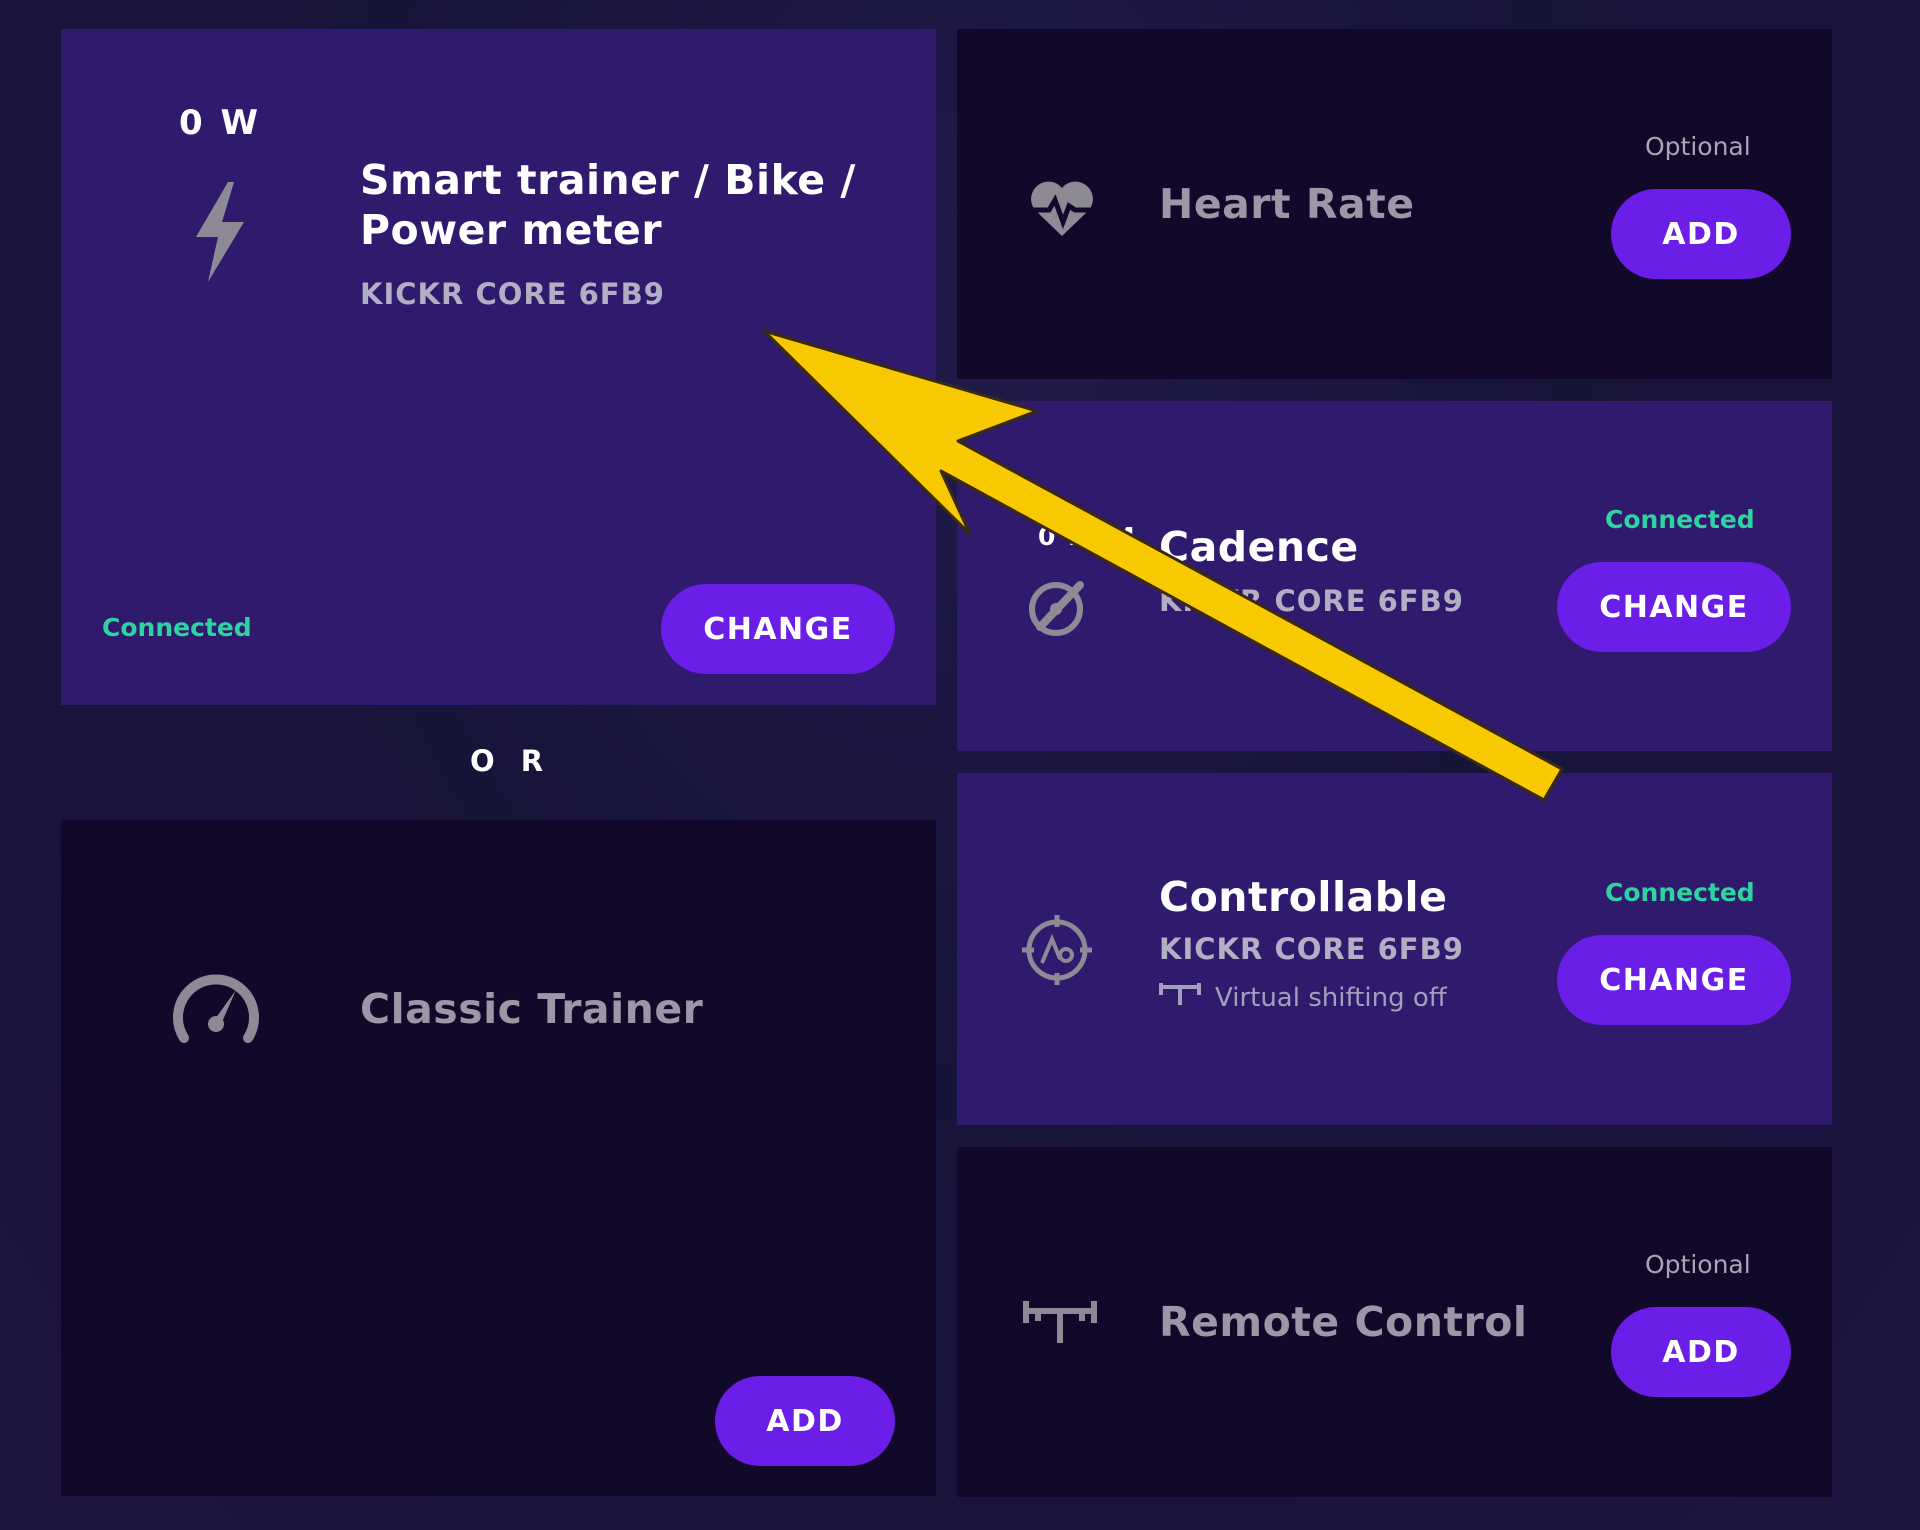  Describe the element at coordinates (1060, 1322) in the screenshot. I see `handlebar-remote-icon` at that location.